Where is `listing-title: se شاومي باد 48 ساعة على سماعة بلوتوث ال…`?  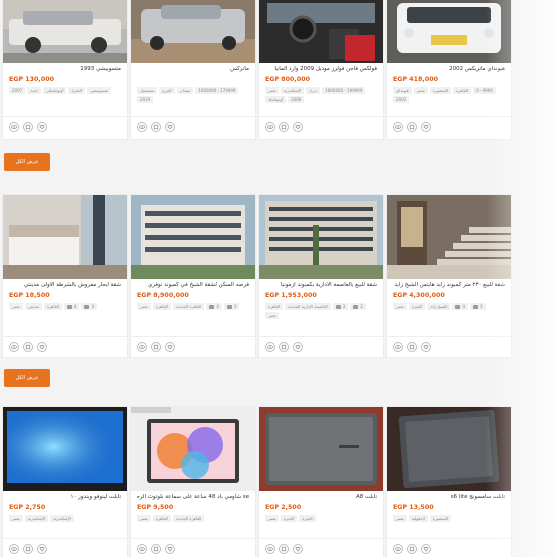
listing-title: se شاومي باد 48 ساعة على سماعة بلوتوث ال… is located at coordinates (193, 497).